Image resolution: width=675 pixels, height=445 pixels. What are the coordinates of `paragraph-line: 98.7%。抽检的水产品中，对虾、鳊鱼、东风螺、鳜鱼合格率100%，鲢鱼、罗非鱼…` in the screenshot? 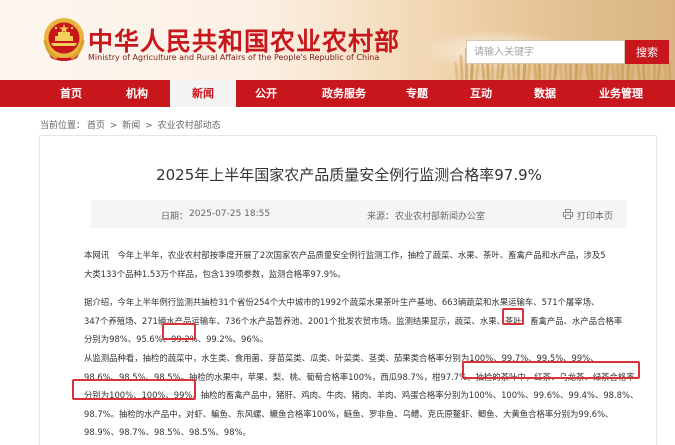 It's located at (349, 413).